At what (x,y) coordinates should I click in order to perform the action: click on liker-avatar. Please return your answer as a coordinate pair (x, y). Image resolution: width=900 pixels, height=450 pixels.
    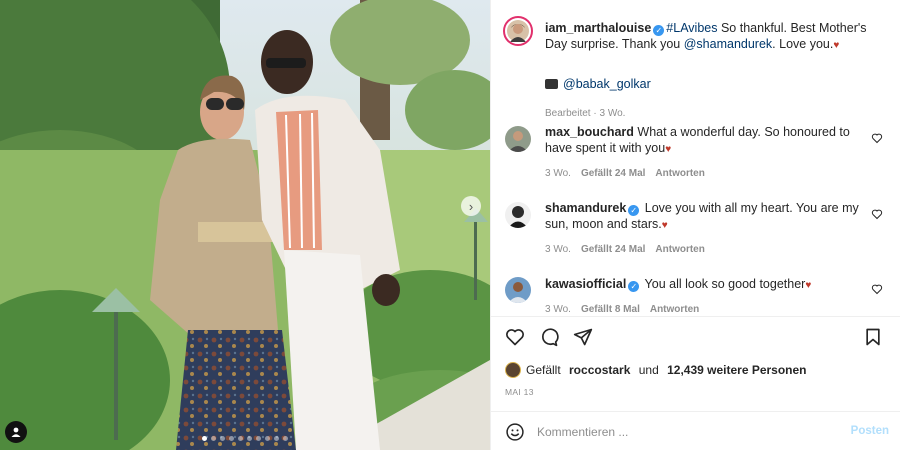
    Looking at the image, I should click on (513, 370).